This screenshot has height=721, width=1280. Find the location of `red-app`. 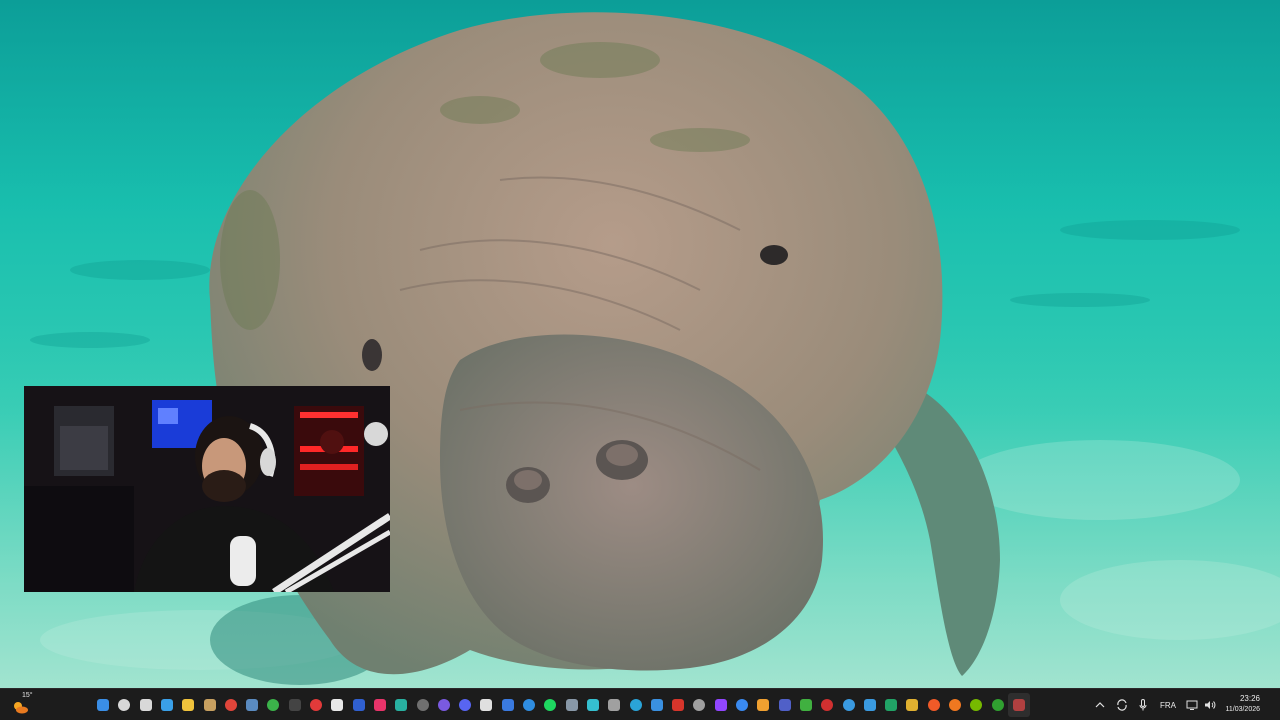

red-app is located at coordinates (316, 705).